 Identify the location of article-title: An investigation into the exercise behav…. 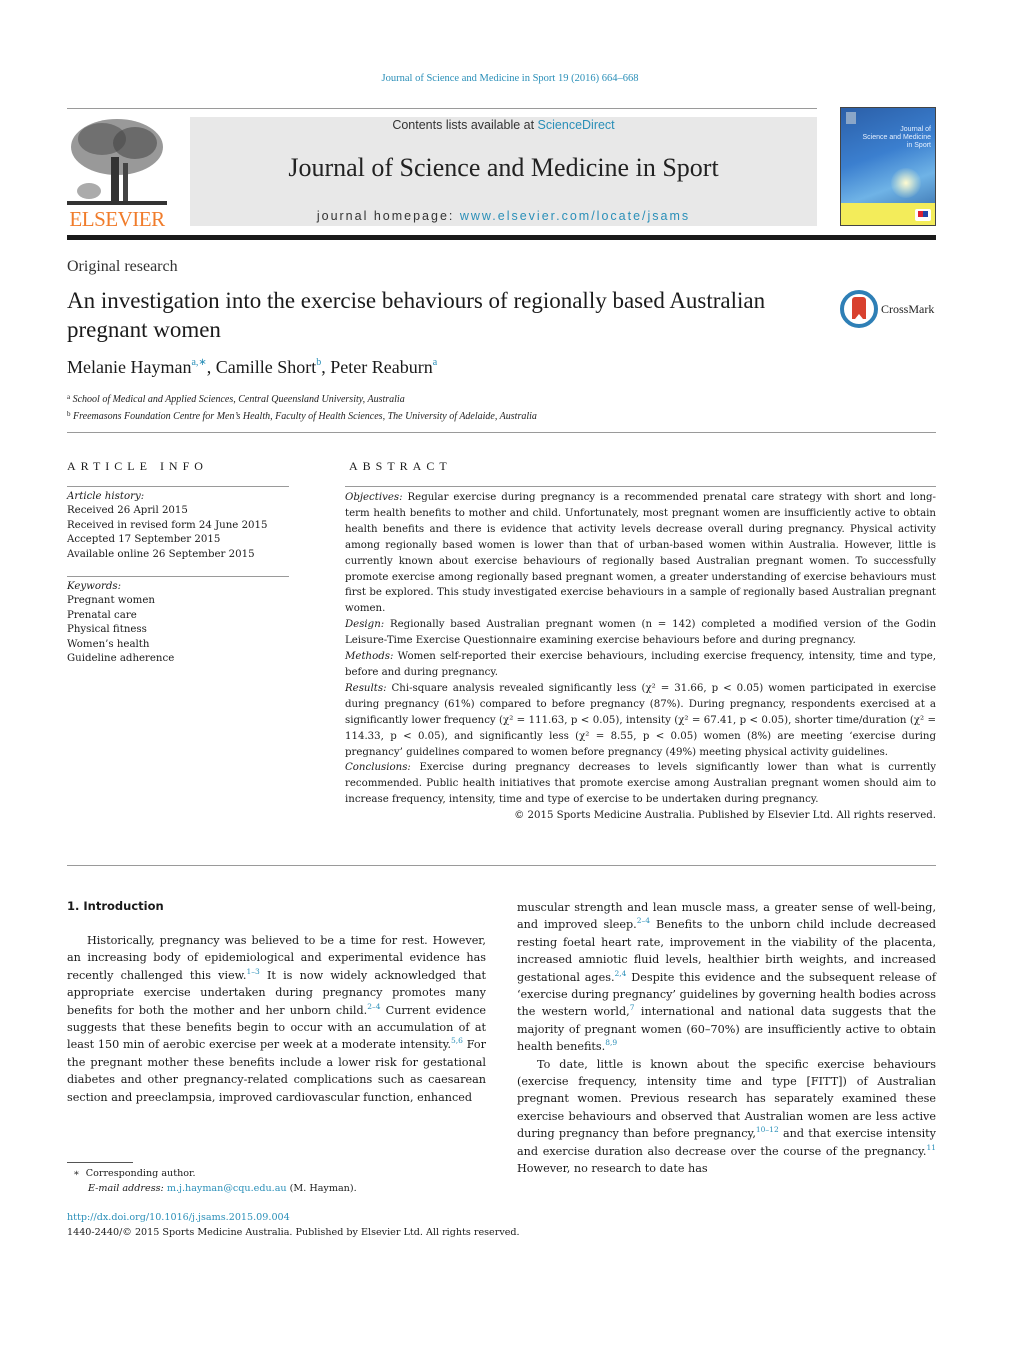
(416, 315).